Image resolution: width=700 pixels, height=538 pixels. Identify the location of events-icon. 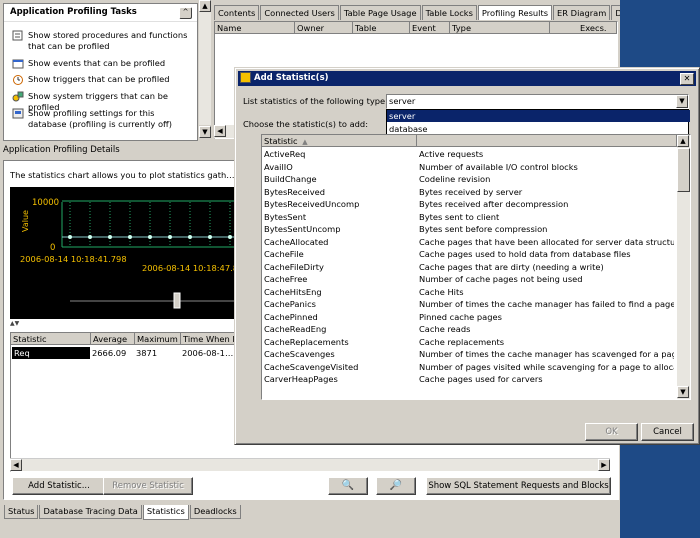
(18, 64).